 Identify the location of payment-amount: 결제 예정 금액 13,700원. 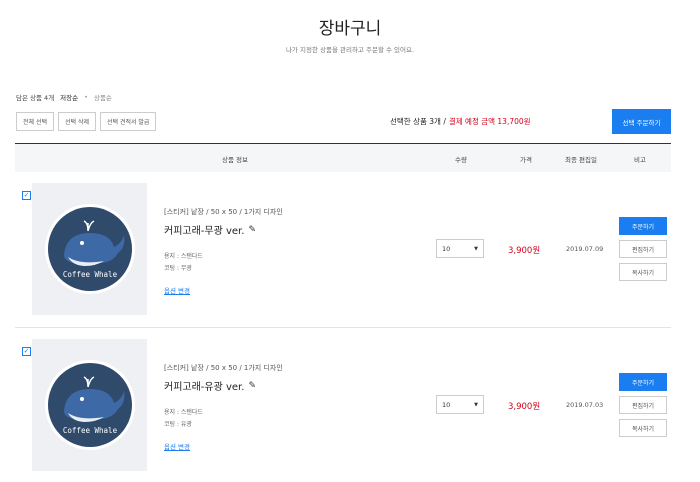
(489, 121).